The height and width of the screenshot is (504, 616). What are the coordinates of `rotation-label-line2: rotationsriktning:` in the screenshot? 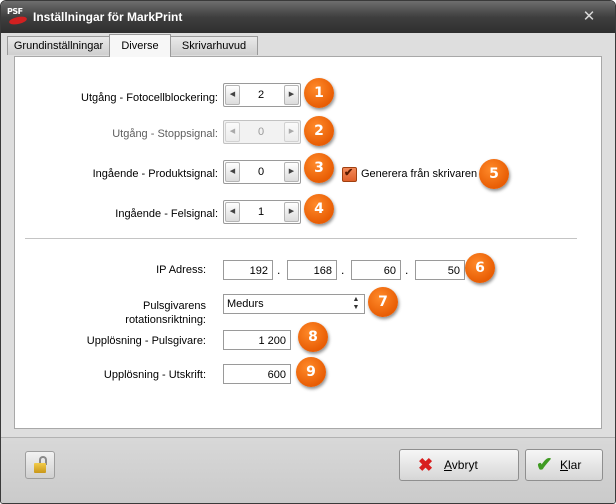 It's located at (165, 320).